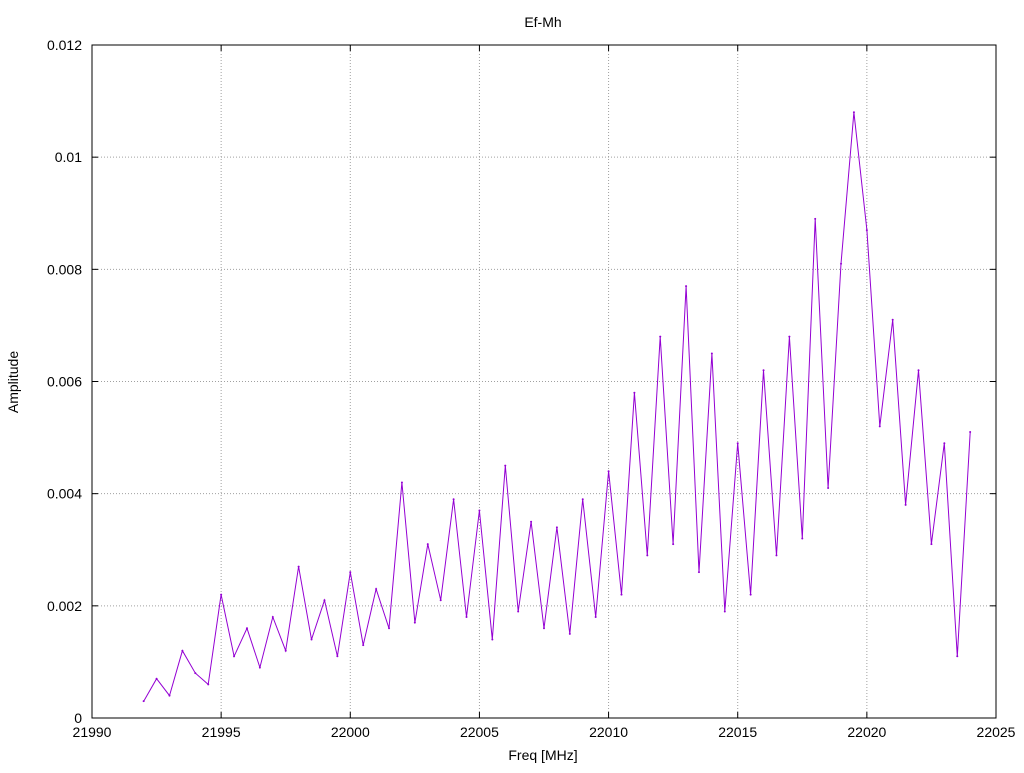  I want to click on y-tick-label: 0, so click(78, 718).